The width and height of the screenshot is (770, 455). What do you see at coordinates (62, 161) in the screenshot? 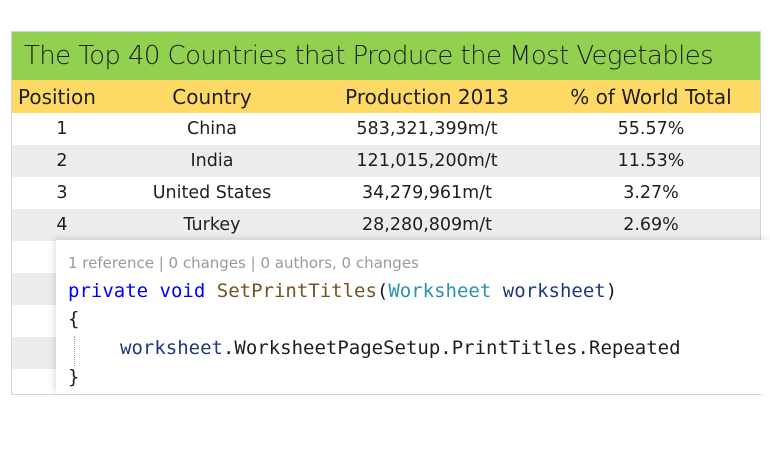
I see `cell-position: 2` at bounding box center [62, 161].